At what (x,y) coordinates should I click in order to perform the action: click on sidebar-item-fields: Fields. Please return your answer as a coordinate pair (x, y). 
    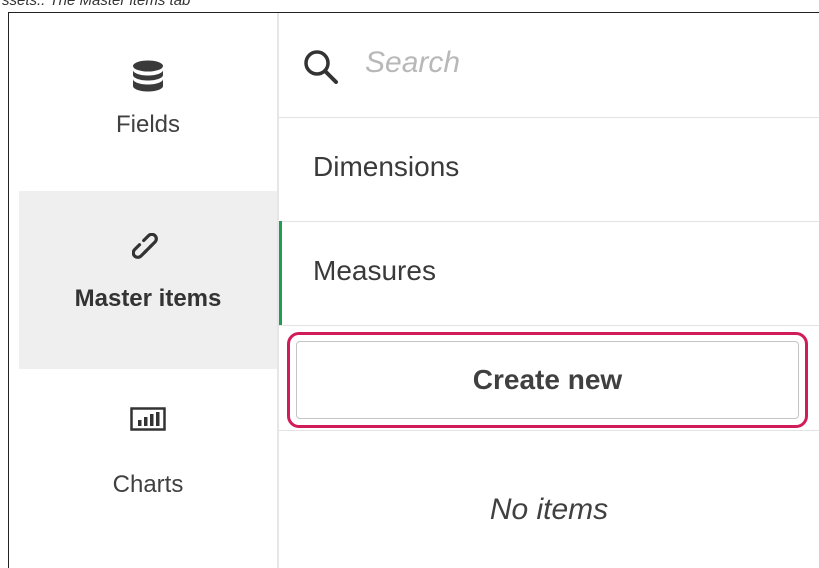
    Looking at the image, I should click on (148, 116).